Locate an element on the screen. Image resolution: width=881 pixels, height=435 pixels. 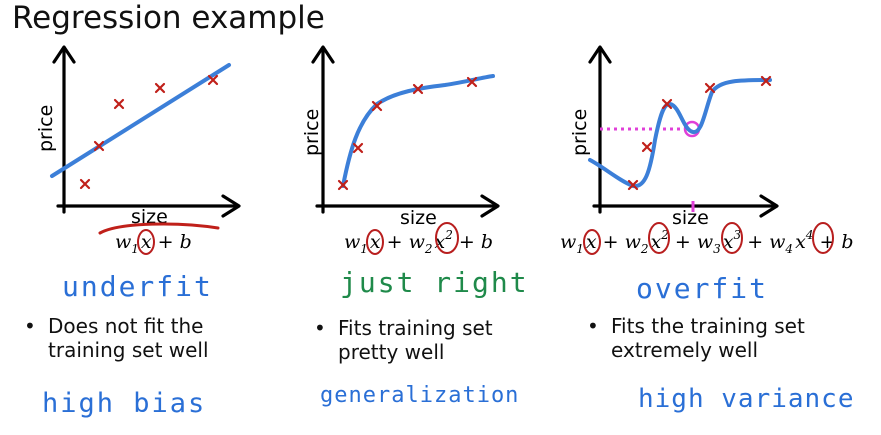
axes-overfit is located at coordinates (683, 131).